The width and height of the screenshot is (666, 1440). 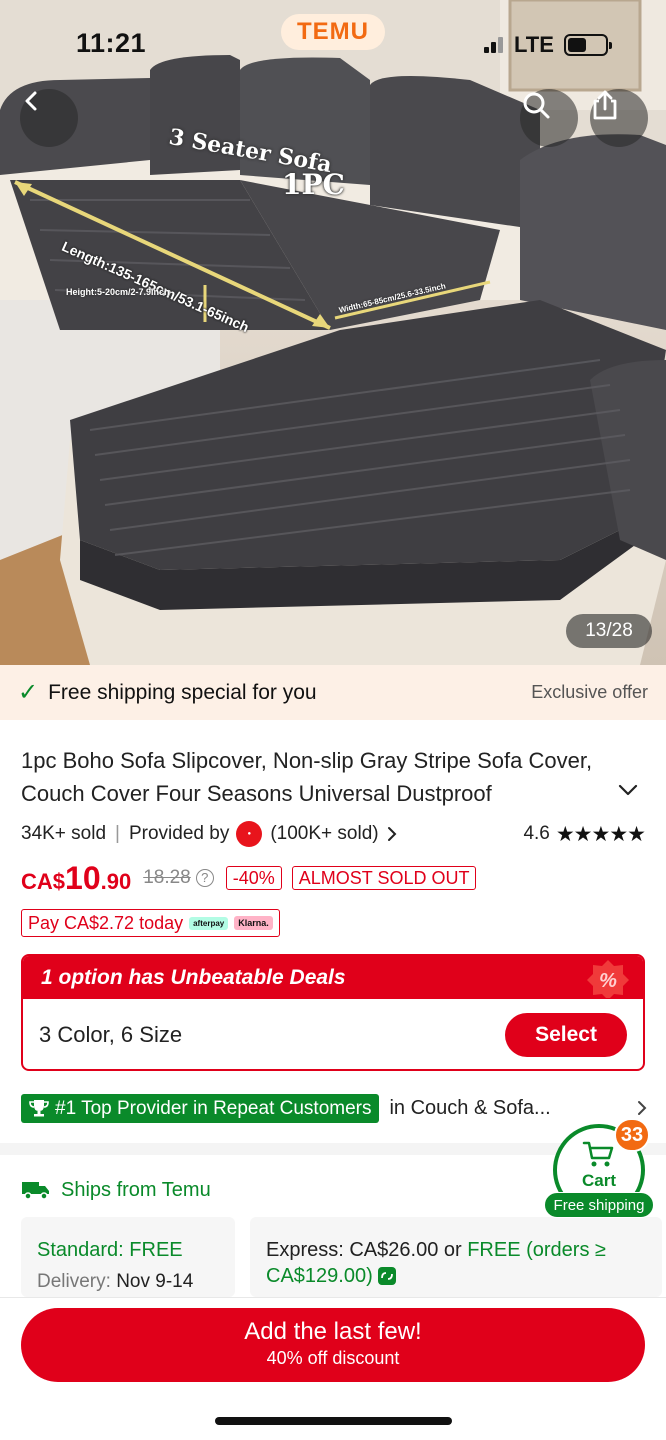 What do you see at coordinates (136, 1189) in the screenshot?
I see `ships-from-text: Ships from Temu` at bounding box center [136, 1189].